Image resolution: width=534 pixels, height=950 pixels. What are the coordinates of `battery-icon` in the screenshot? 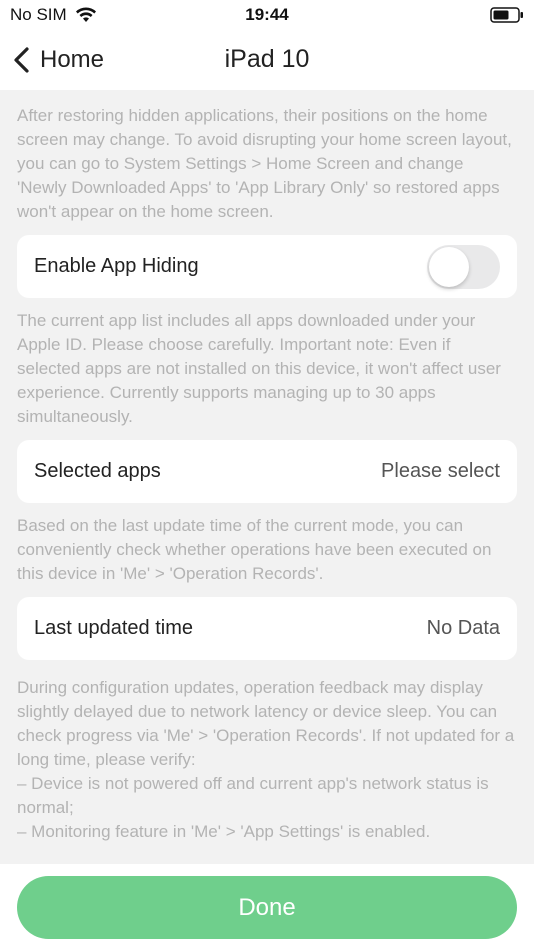 It's located at (507, 15).